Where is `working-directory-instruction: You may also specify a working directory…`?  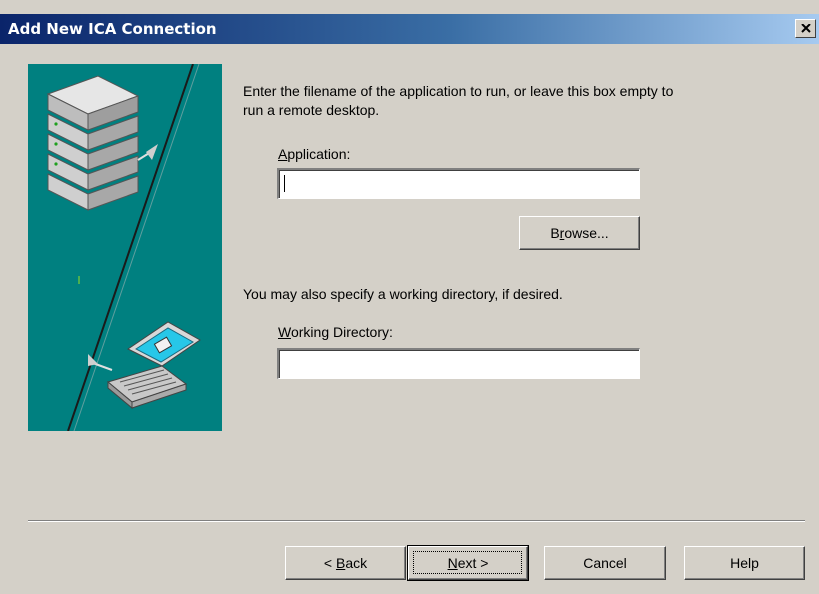 working-directory-instruction: You may also specify a working directory… is located at coordinates (403, 294).